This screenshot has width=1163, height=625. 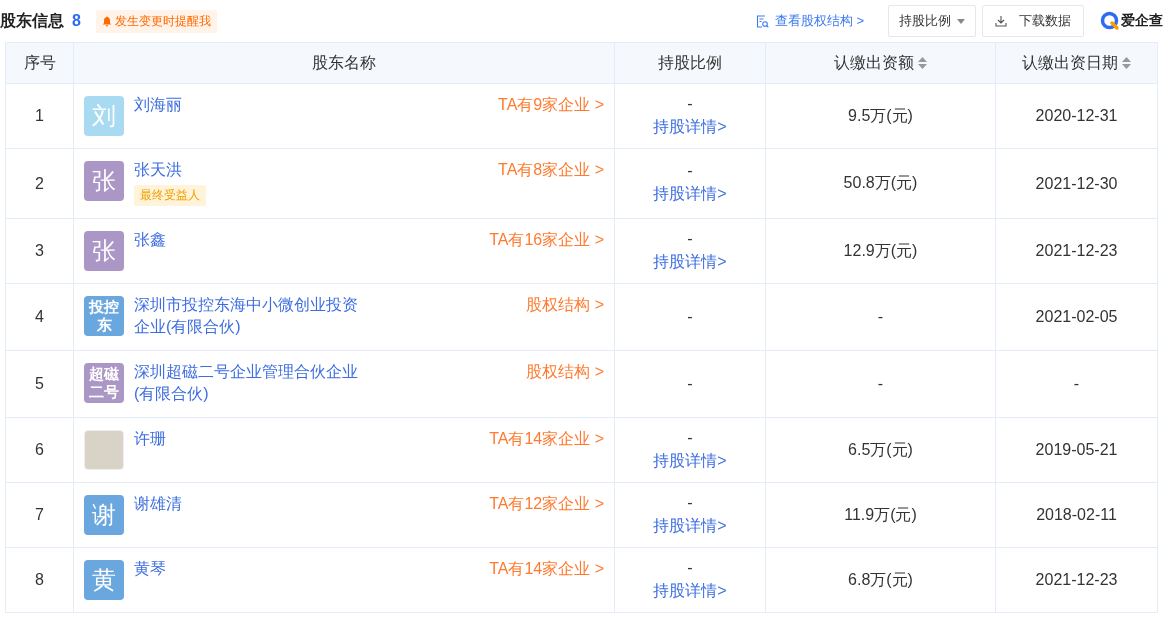 I want to click on column-header: 认缴出资额, so click(x=880, y=63).